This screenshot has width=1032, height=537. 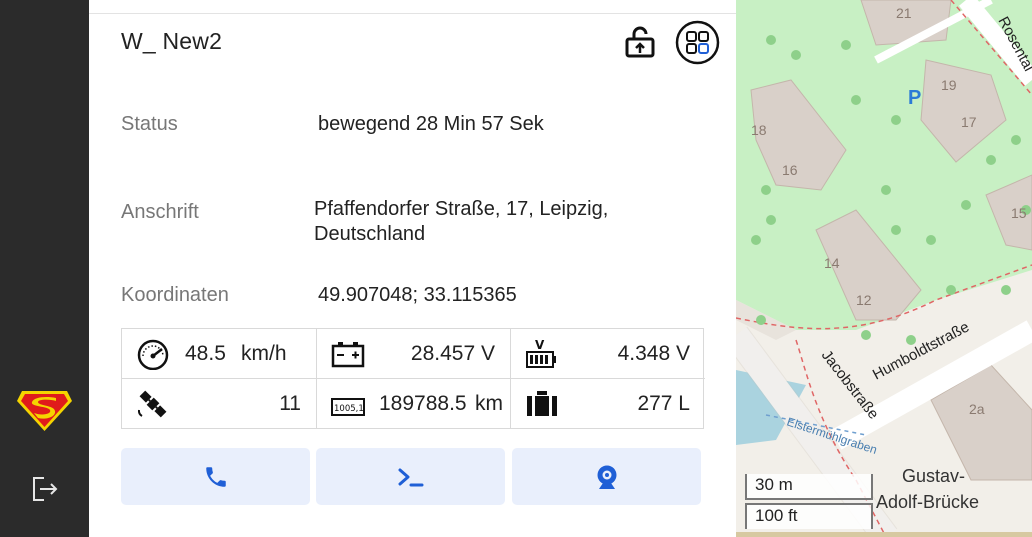 I want to click on speed-cell: 48.5 km/h, so click(x=219, y=354).